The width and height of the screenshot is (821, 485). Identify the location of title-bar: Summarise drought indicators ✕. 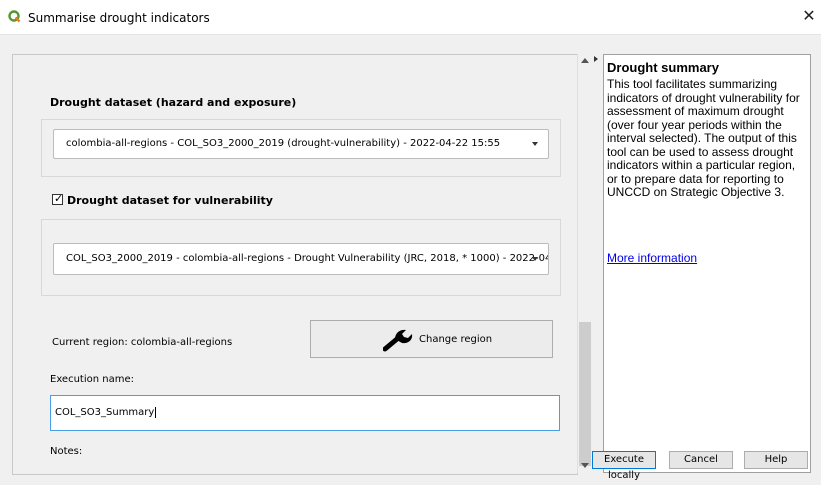
(410, 17).